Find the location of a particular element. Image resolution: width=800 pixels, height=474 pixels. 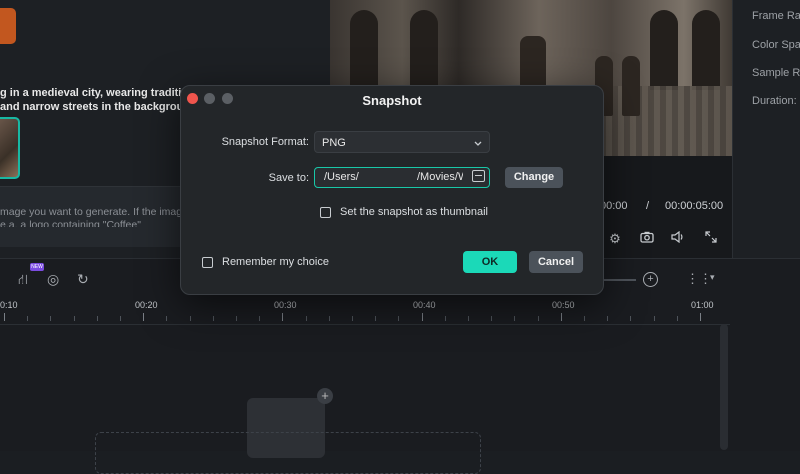

prop-frame-rate-label: Frame Rate is located at coordinates (776, 16).